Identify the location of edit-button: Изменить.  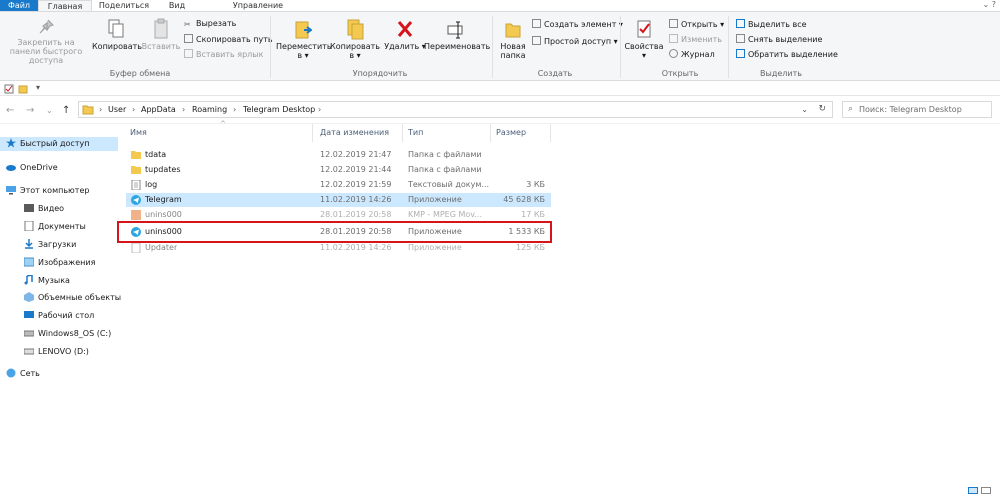
(695, 39).